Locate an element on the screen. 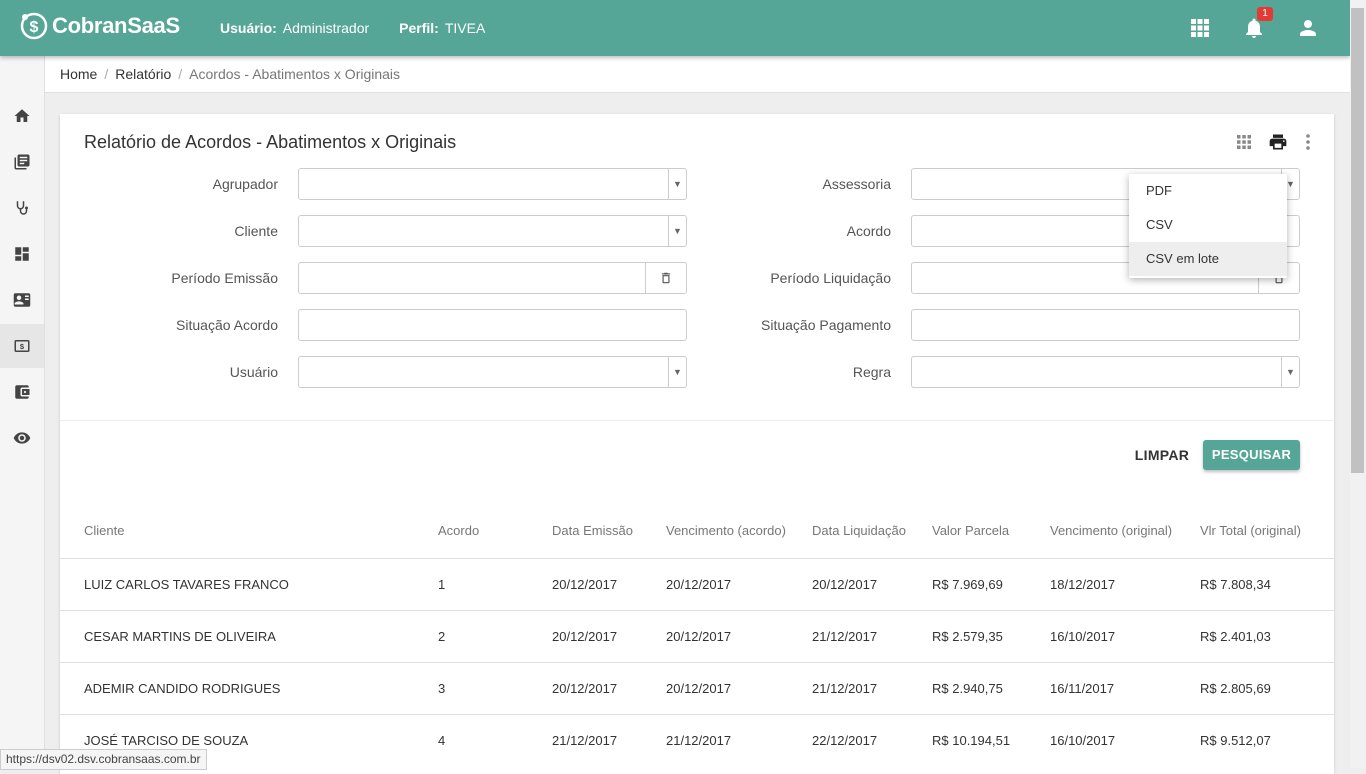 The width and height of the screenshot is (1366, 774). cell-vlr-total-original: R$ 9.512,07 is located at coordinates (1235, 740).